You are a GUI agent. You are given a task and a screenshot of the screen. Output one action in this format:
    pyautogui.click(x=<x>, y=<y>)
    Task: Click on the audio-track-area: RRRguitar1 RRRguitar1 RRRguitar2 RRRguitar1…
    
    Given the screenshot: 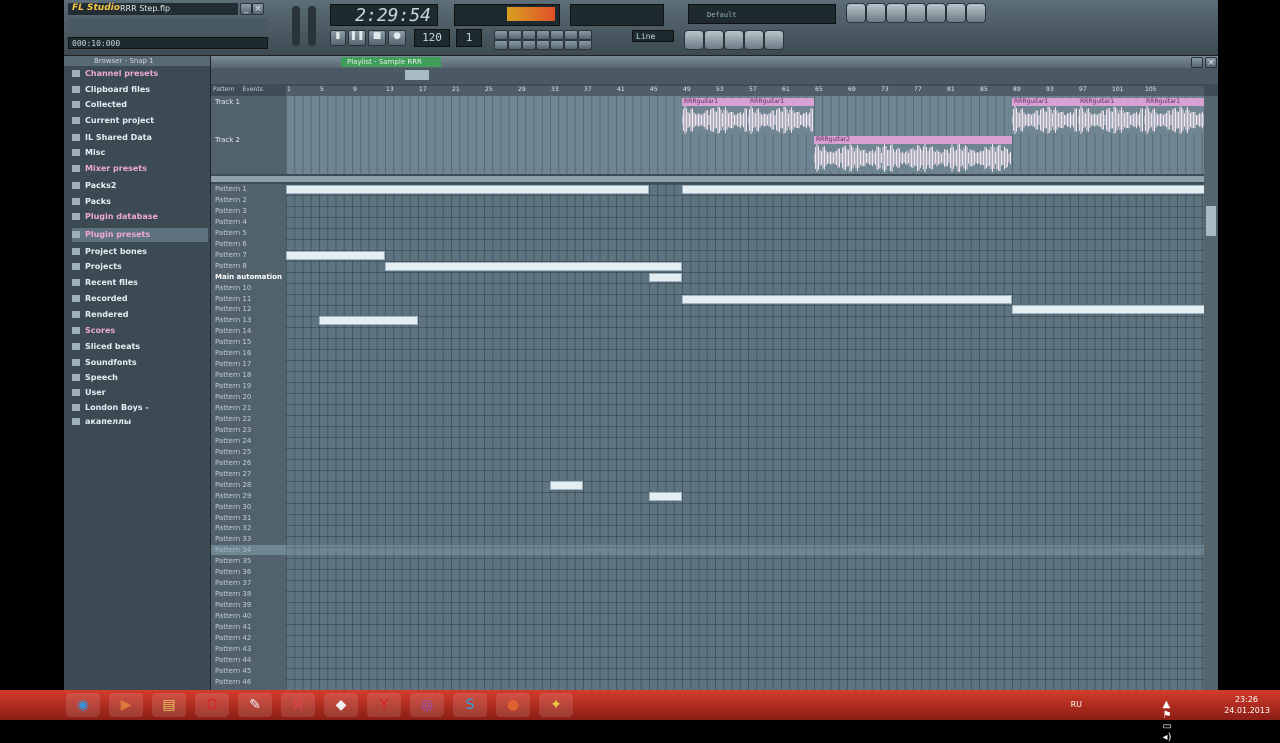 What is the action you would take?
    pyautogui.click(x=748, y=135)
    